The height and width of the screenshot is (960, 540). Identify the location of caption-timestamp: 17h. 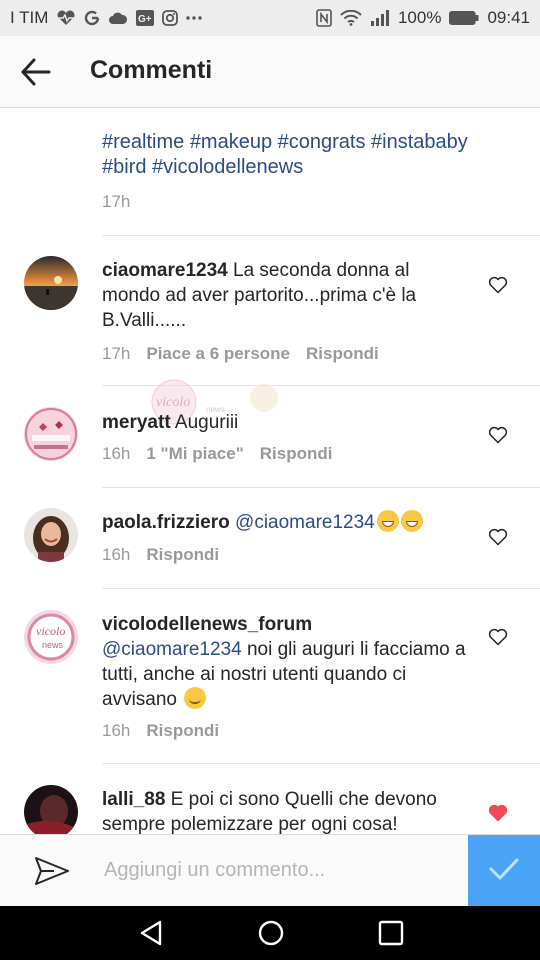
(116, 201).